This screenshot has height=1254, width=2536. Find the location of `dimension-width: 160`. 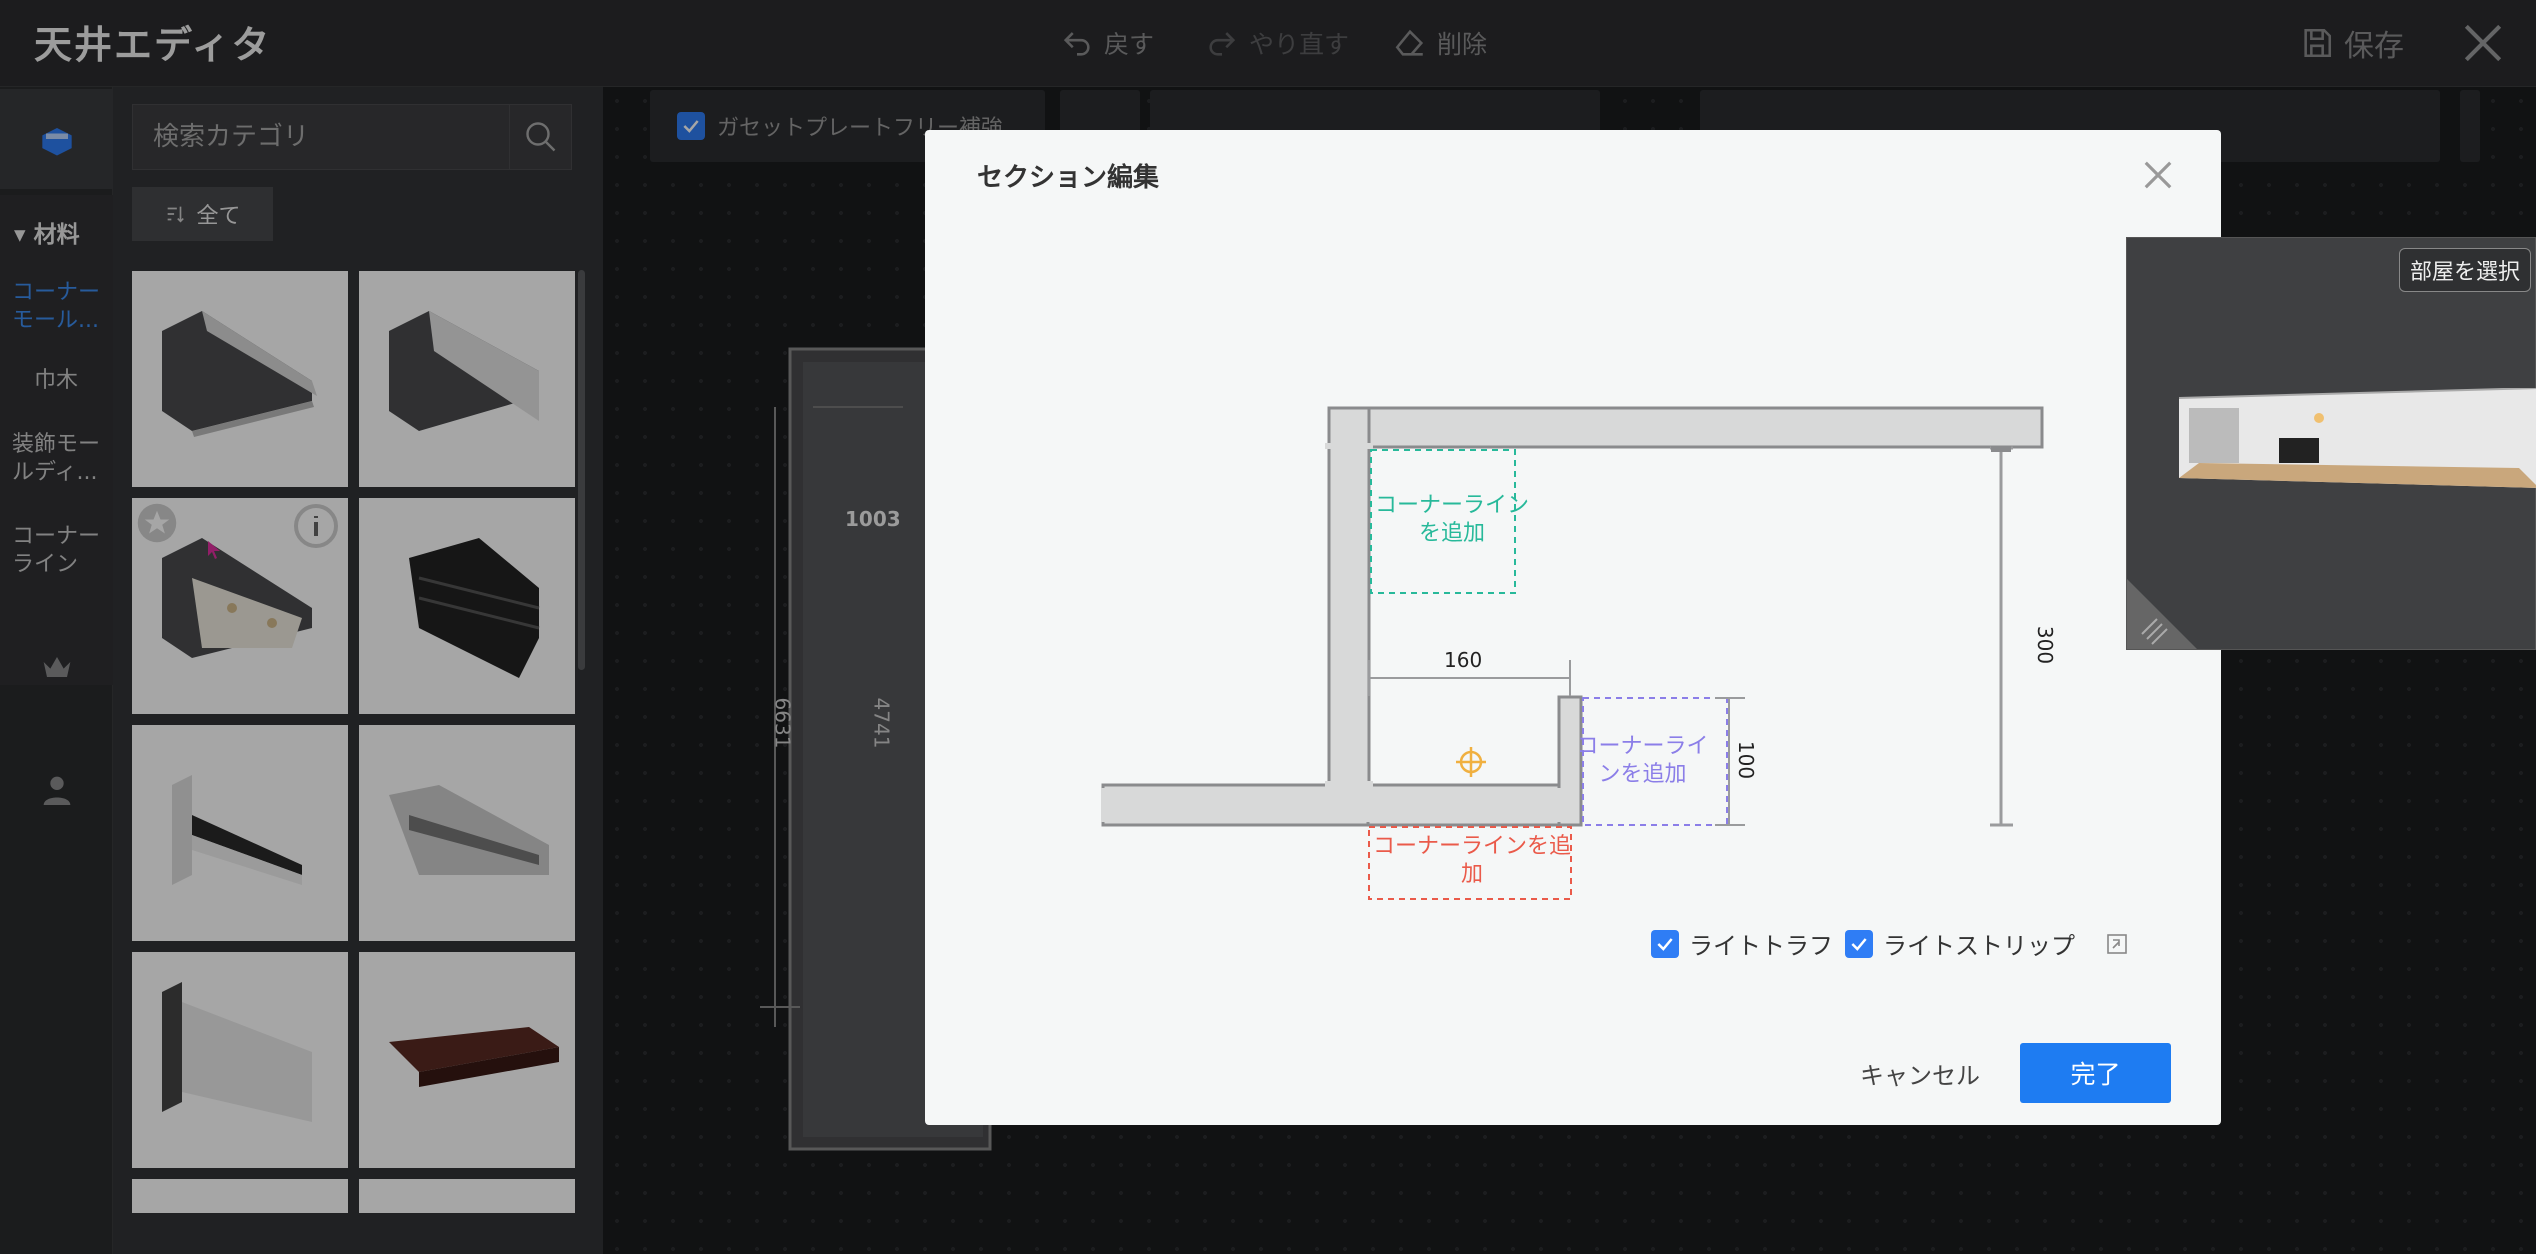

dimension-width: 160 is located at coordinates (1463, 660).